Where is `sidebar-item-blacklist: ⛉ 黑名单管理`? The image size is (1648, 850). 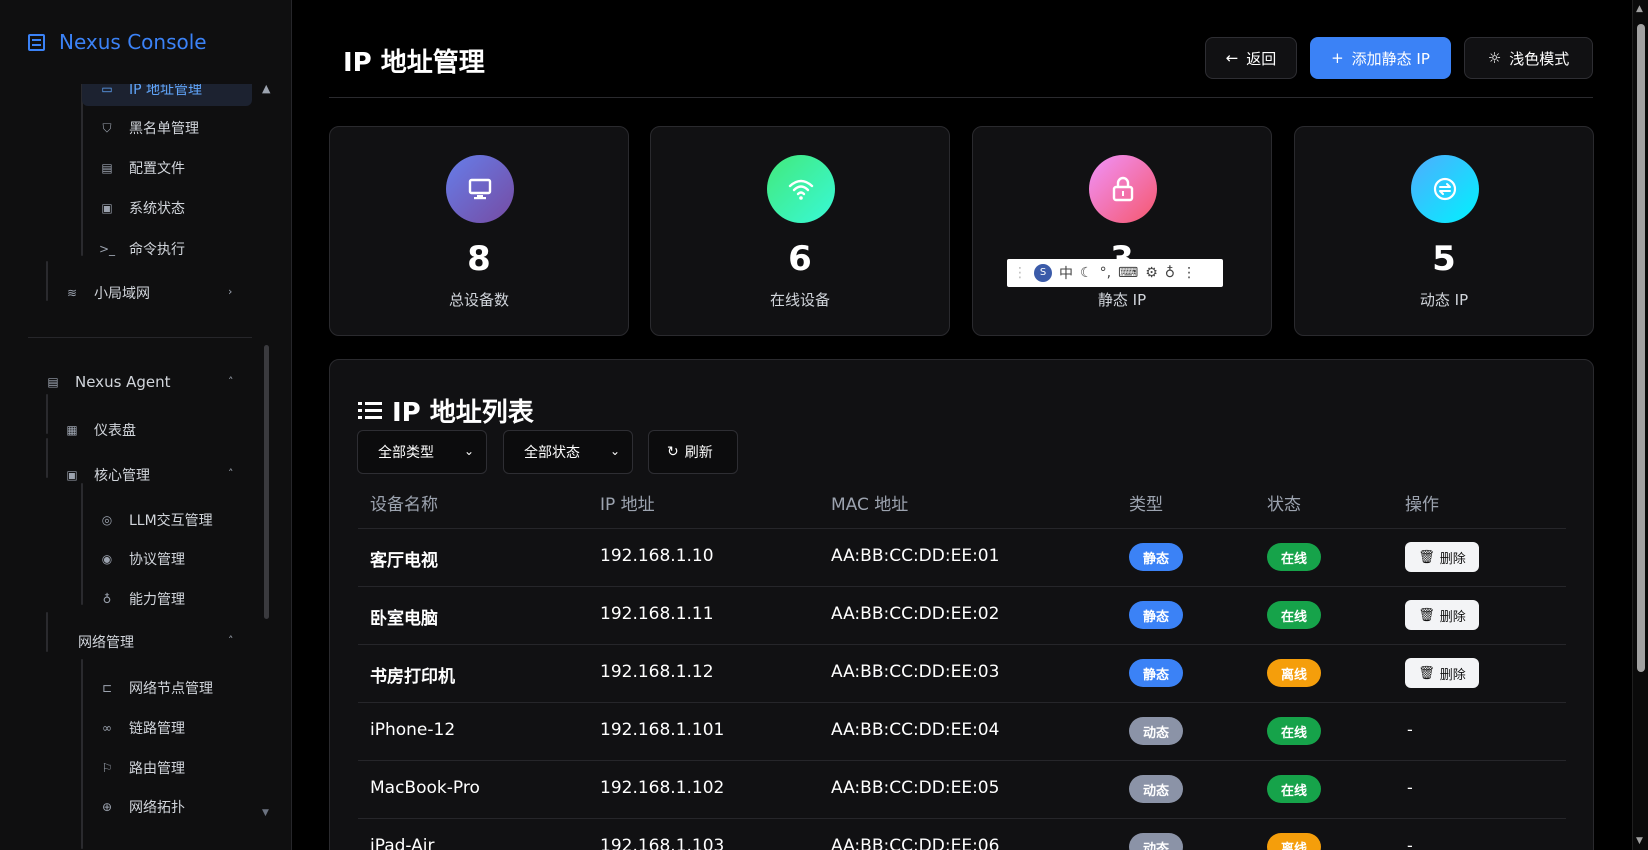 sidebar-item-blacklist: ⛉ 黑名单管理 is located at coordinates (149, 128).